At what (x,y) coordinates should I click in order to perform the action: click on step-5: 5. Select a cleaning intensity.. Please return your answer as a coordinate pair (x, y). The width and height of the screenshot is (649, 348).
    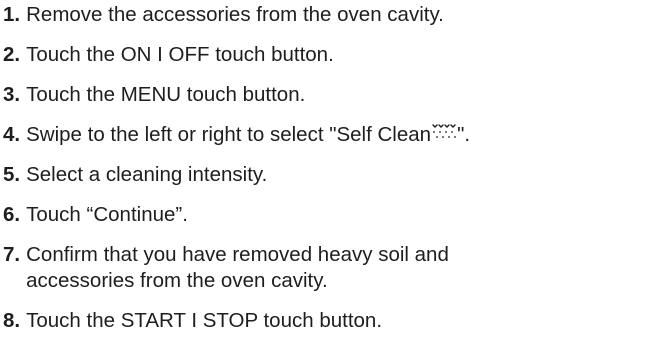
    Looking at the image, I should click on (323, 182).